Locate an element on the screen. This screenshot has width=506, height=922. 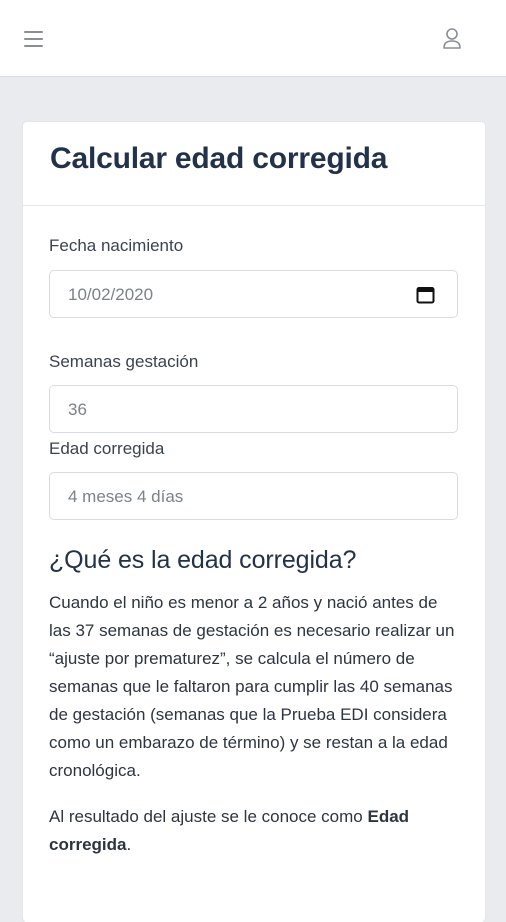
birth-date-value: 10/02/2020 is located at coordinates (111, 294).